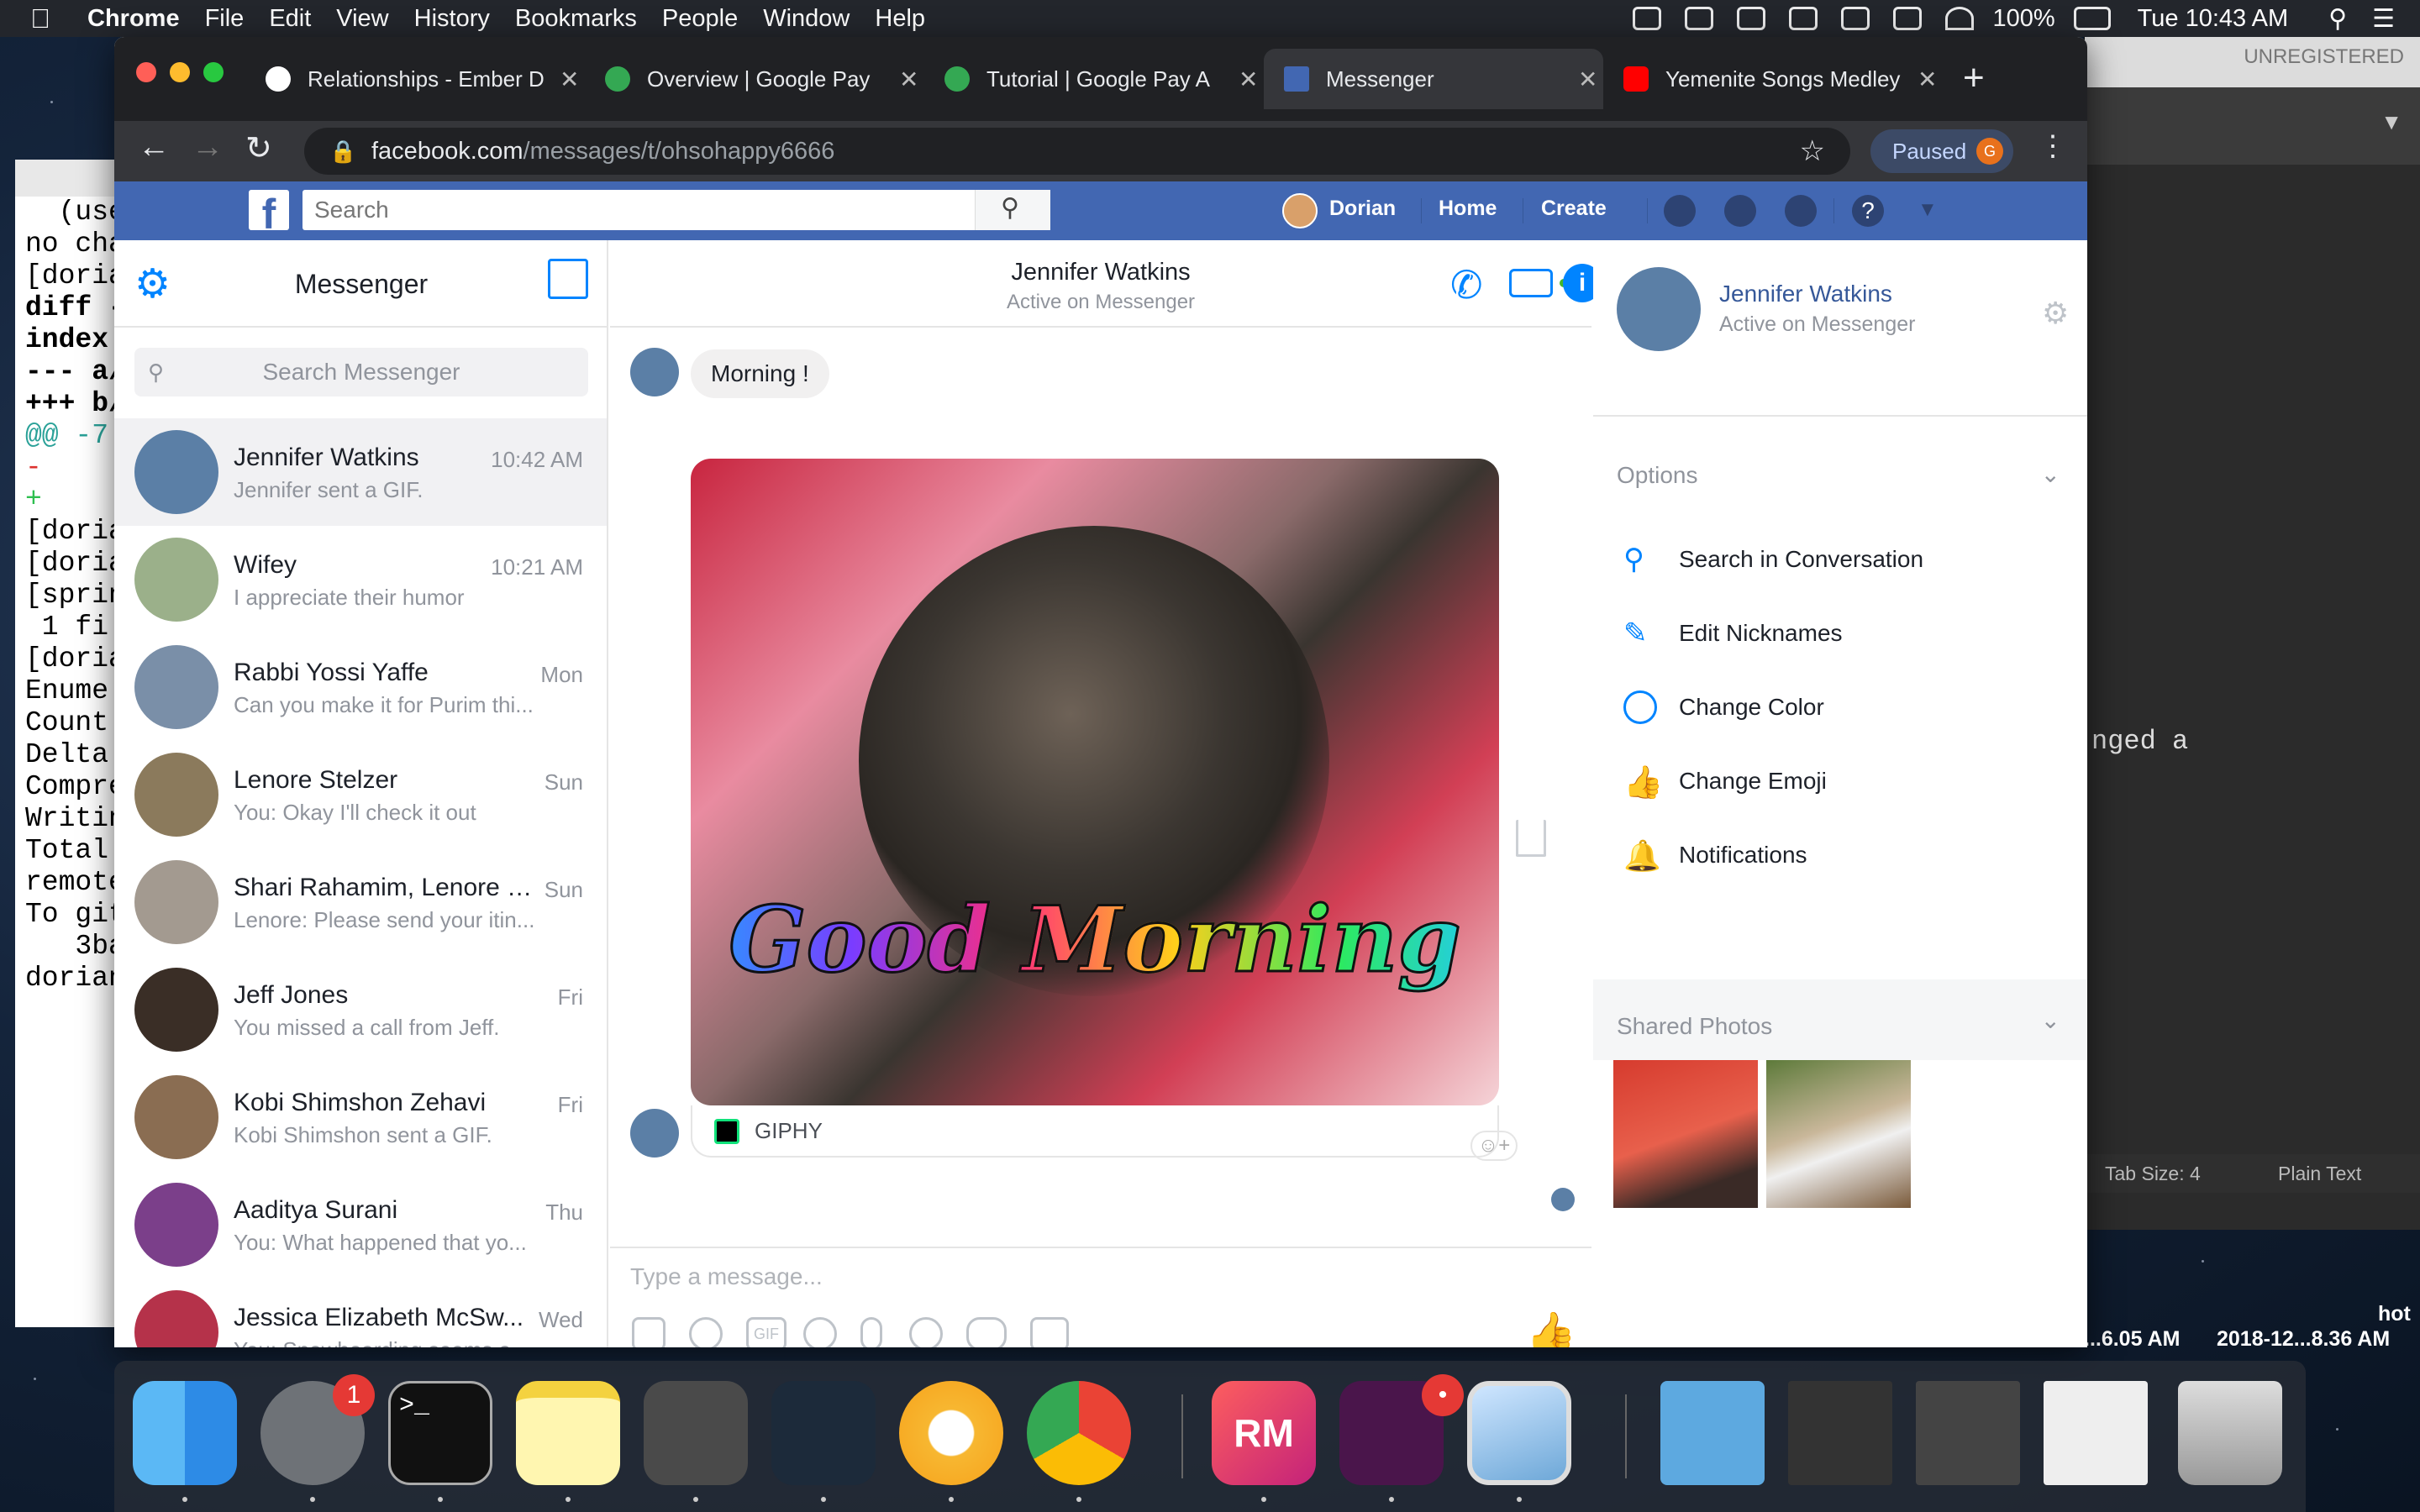  Describe the element at coordinates (987, 1332) in the screenshot. I see `games-icon` at that location.